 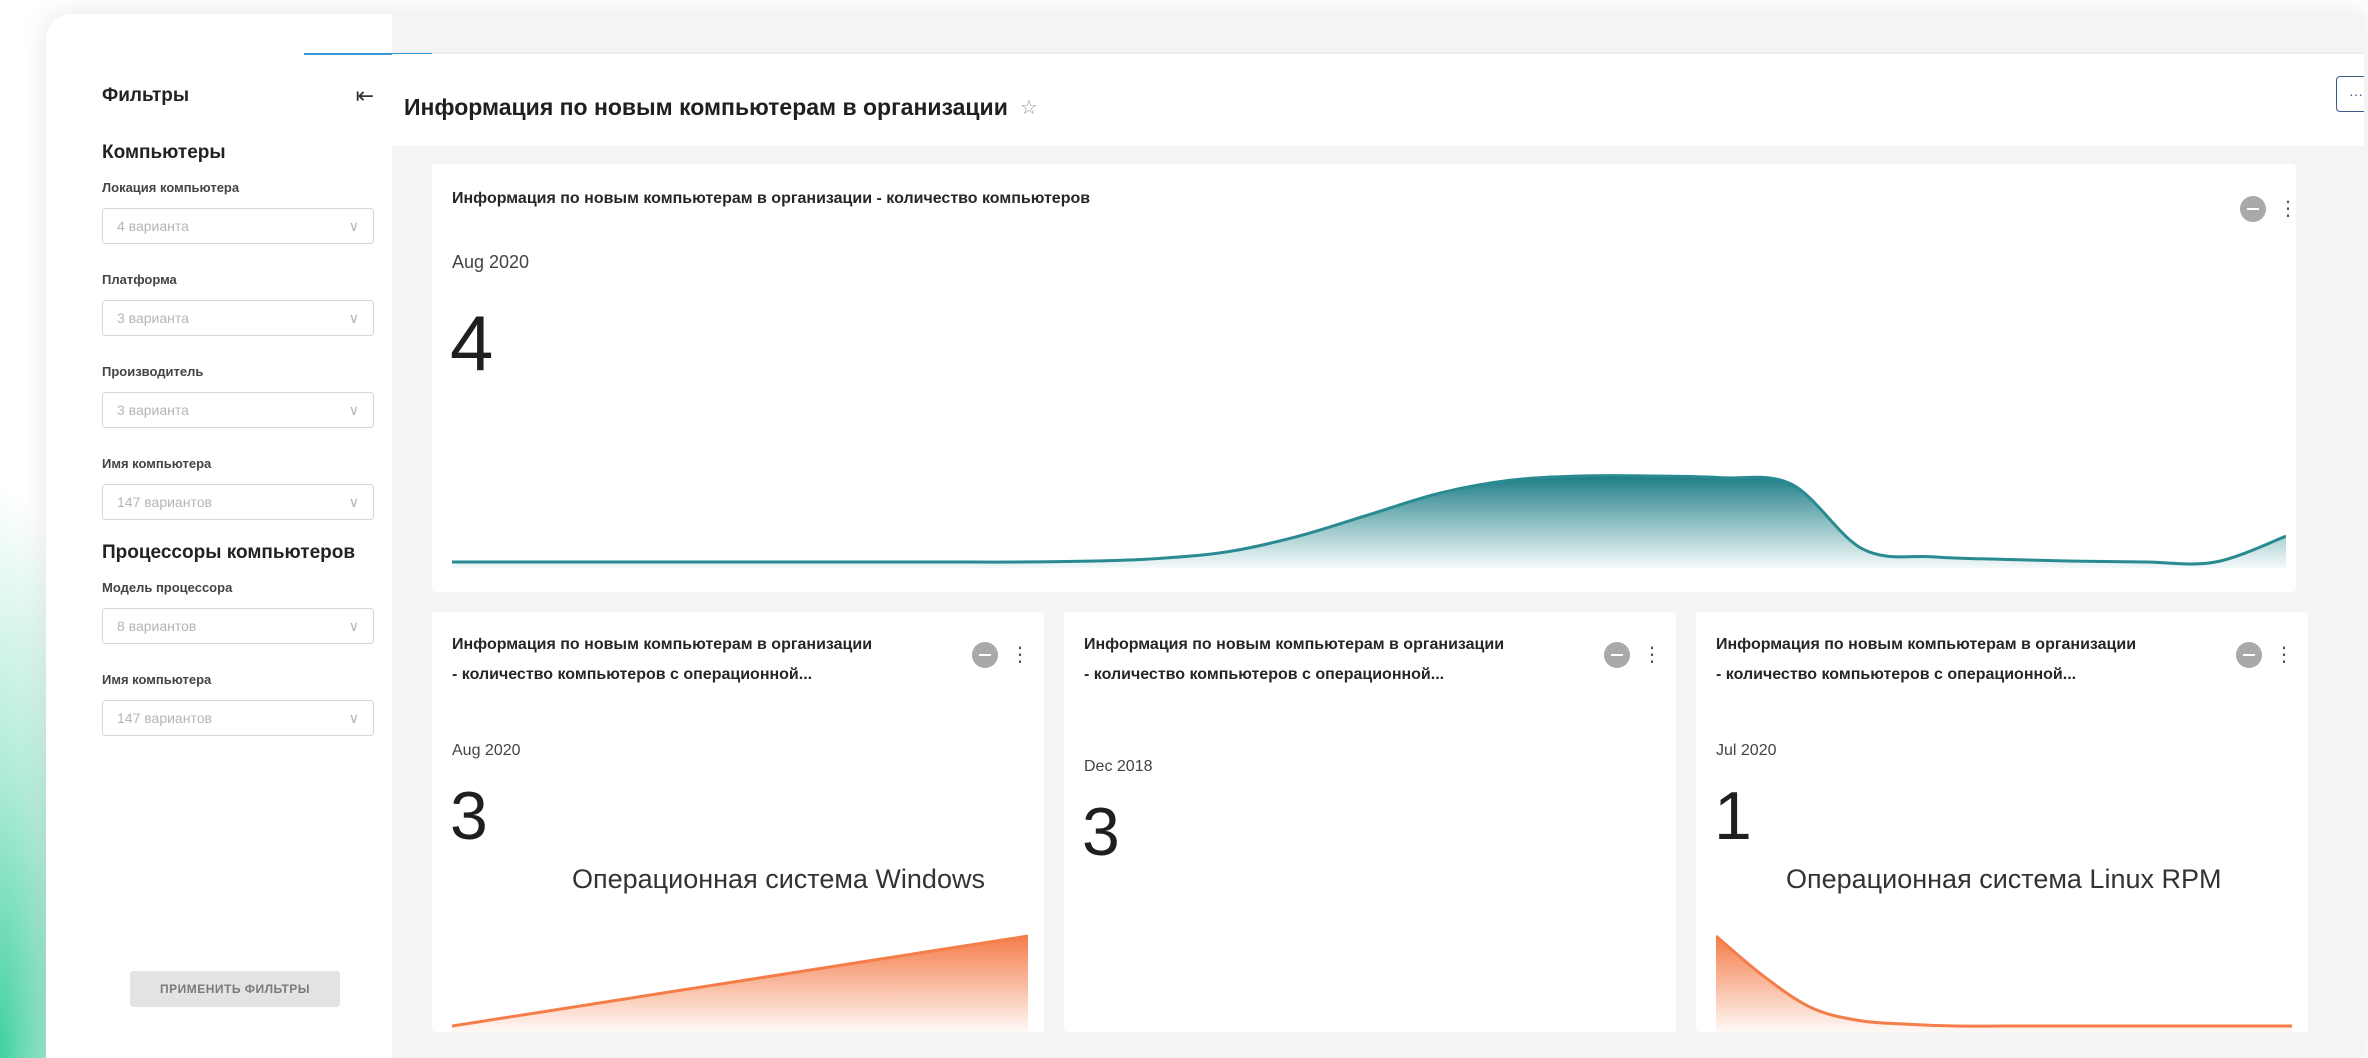 I want to click on card-subtitle: Операционная система Windows, so click(x=778, y=879).